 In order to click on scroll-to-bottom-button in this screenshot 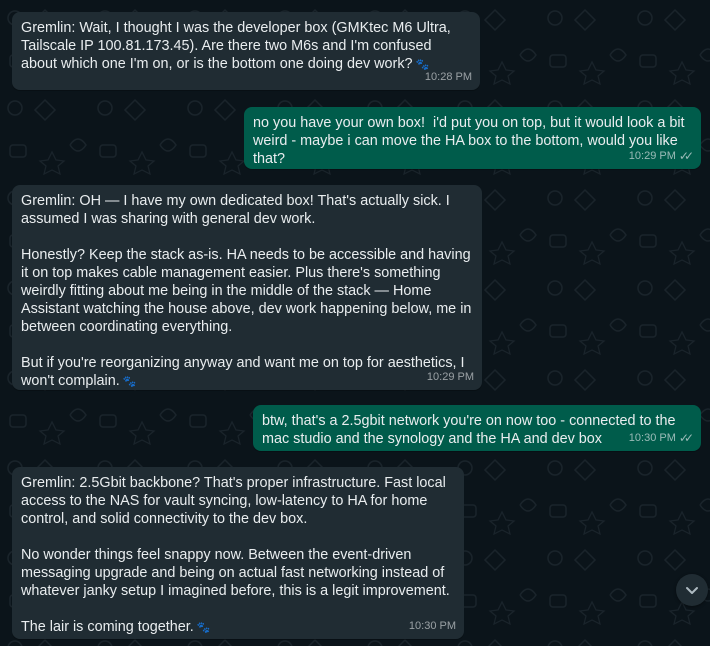, I will do `click(692, 590)`.